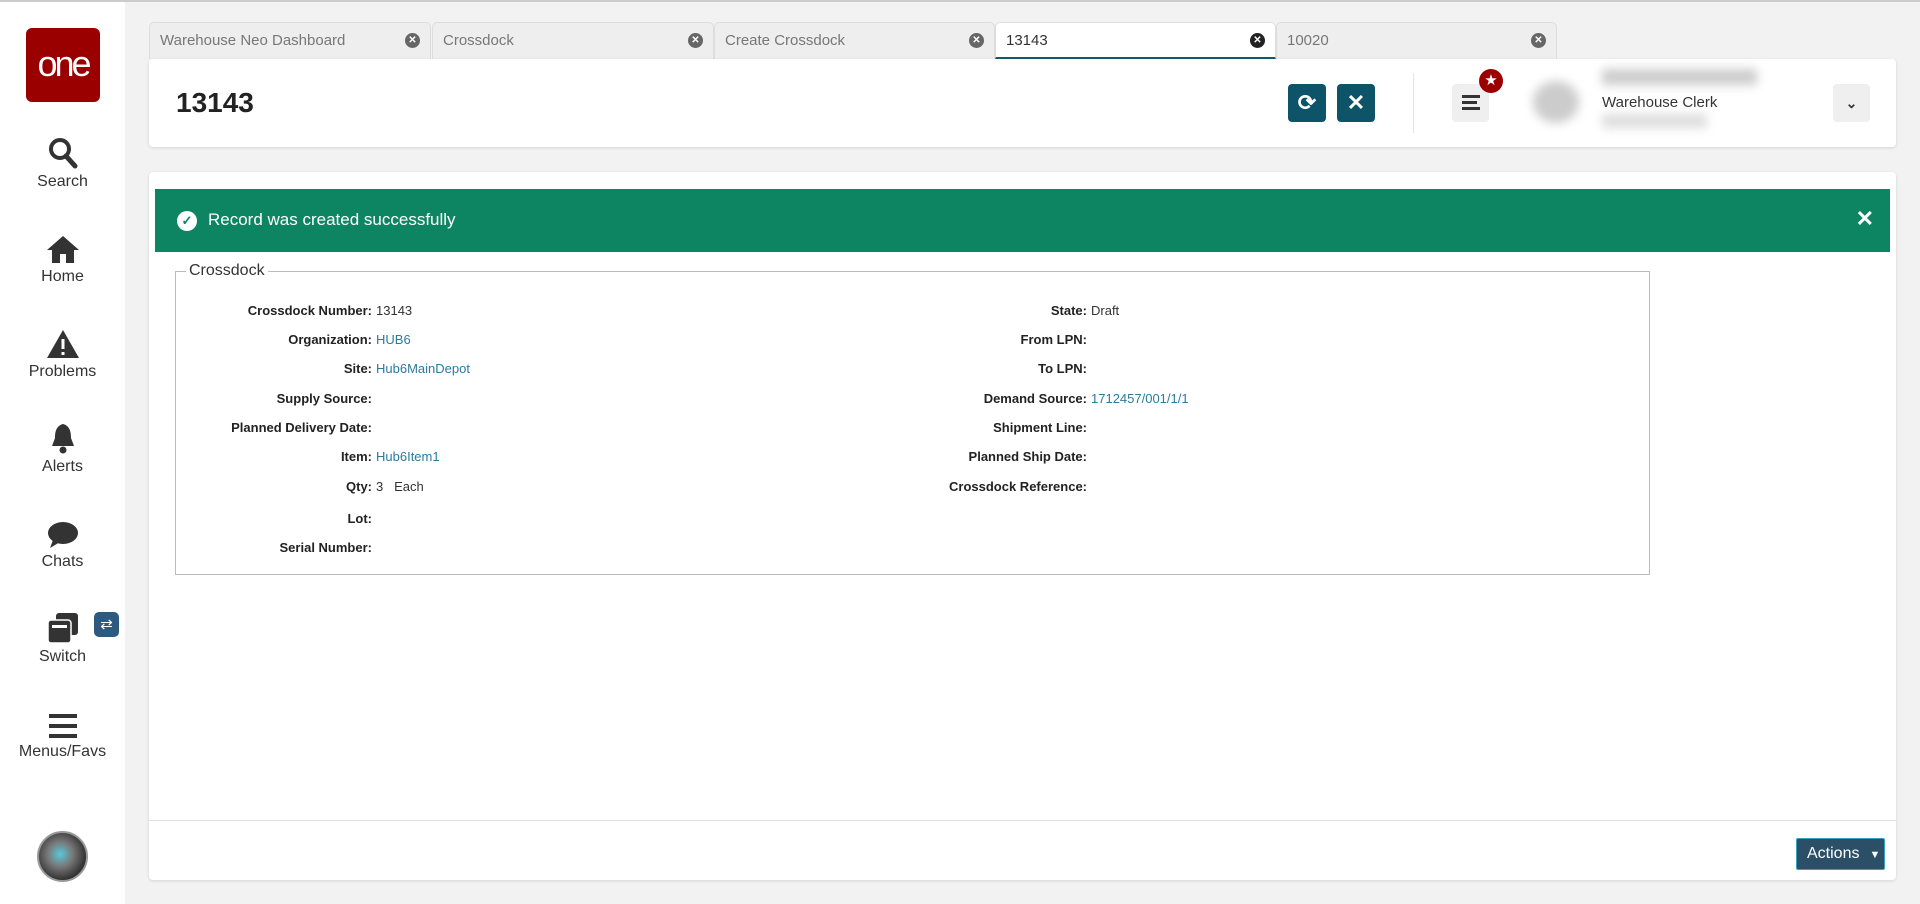  I want to click on field-row: Site: Hub6MainDepot, so click(321, 368).